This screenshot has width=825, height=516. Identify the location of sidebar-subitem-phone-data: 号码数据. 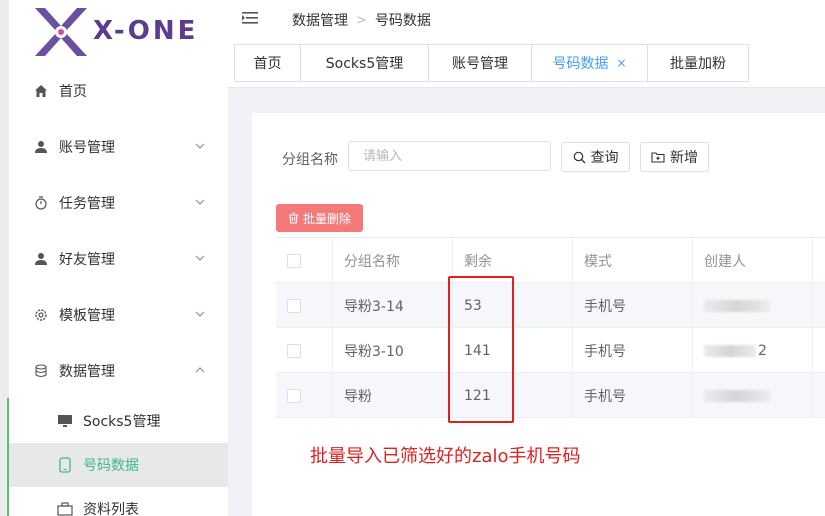
(118, 465).